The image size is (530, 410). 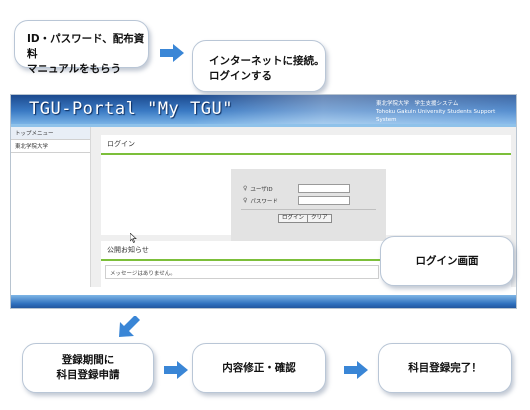 What do you see at coordinates (242, 272) in the screenshot?
I see `news-message: メッセージはありません。` at bounding box center [242, 272].